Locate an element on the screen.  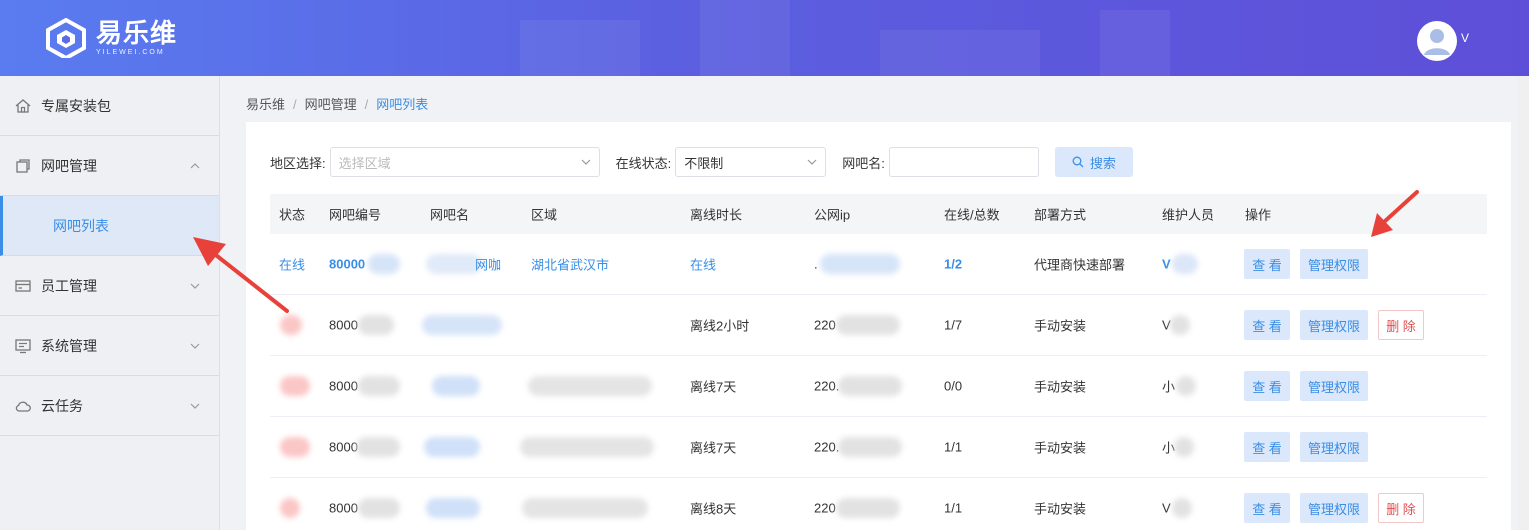
offline-duration-cell: 离线8天 is located at coordinates (713, 509).